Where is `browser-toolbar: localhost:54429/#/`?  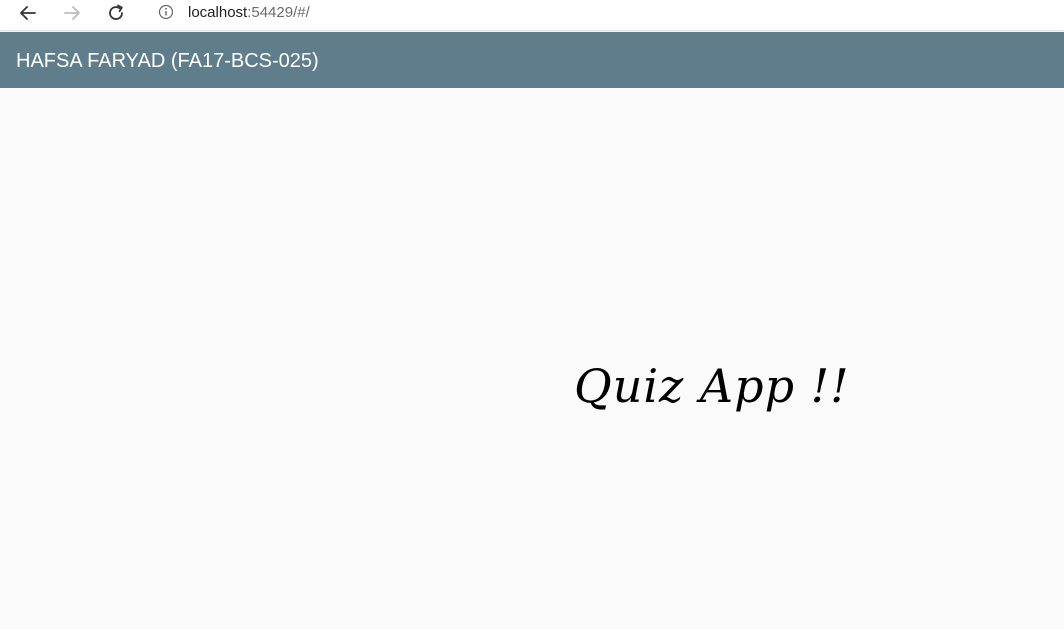
browser-toolbar: localhost:54429/#/ is located at coordinates (532, 15).